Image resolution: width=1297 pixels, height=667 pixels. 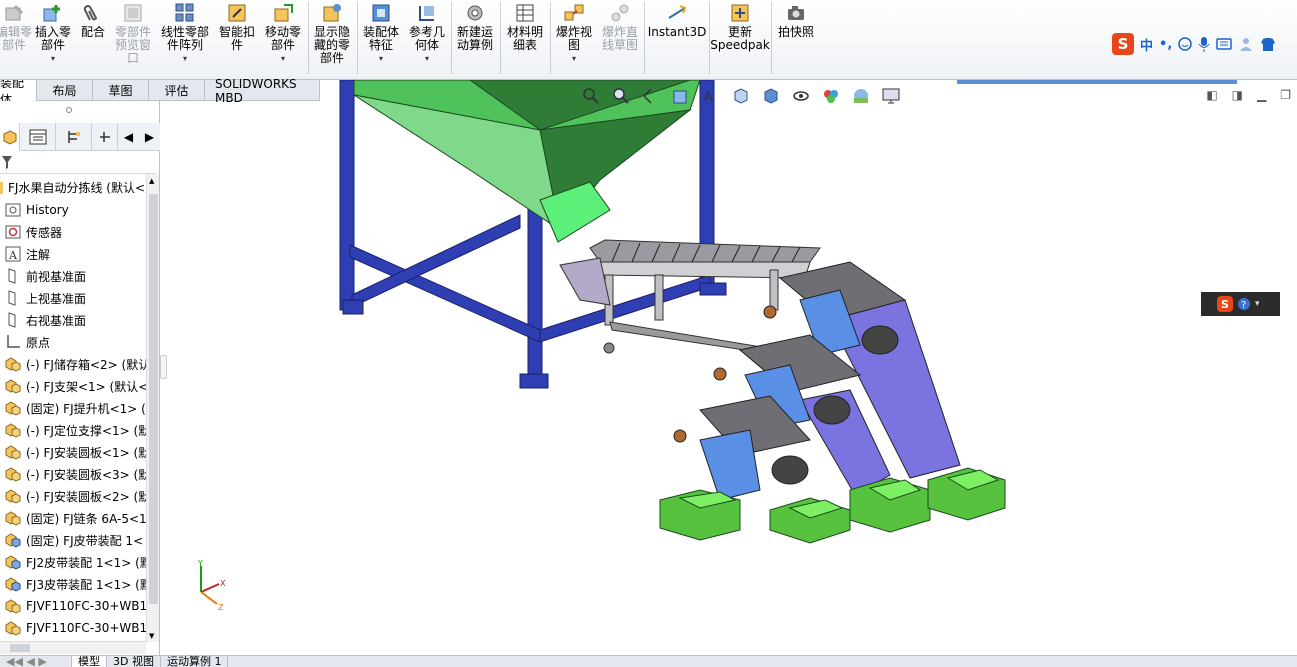 I want to click on restore-icon: ❐, so click(x=1285, y=95).